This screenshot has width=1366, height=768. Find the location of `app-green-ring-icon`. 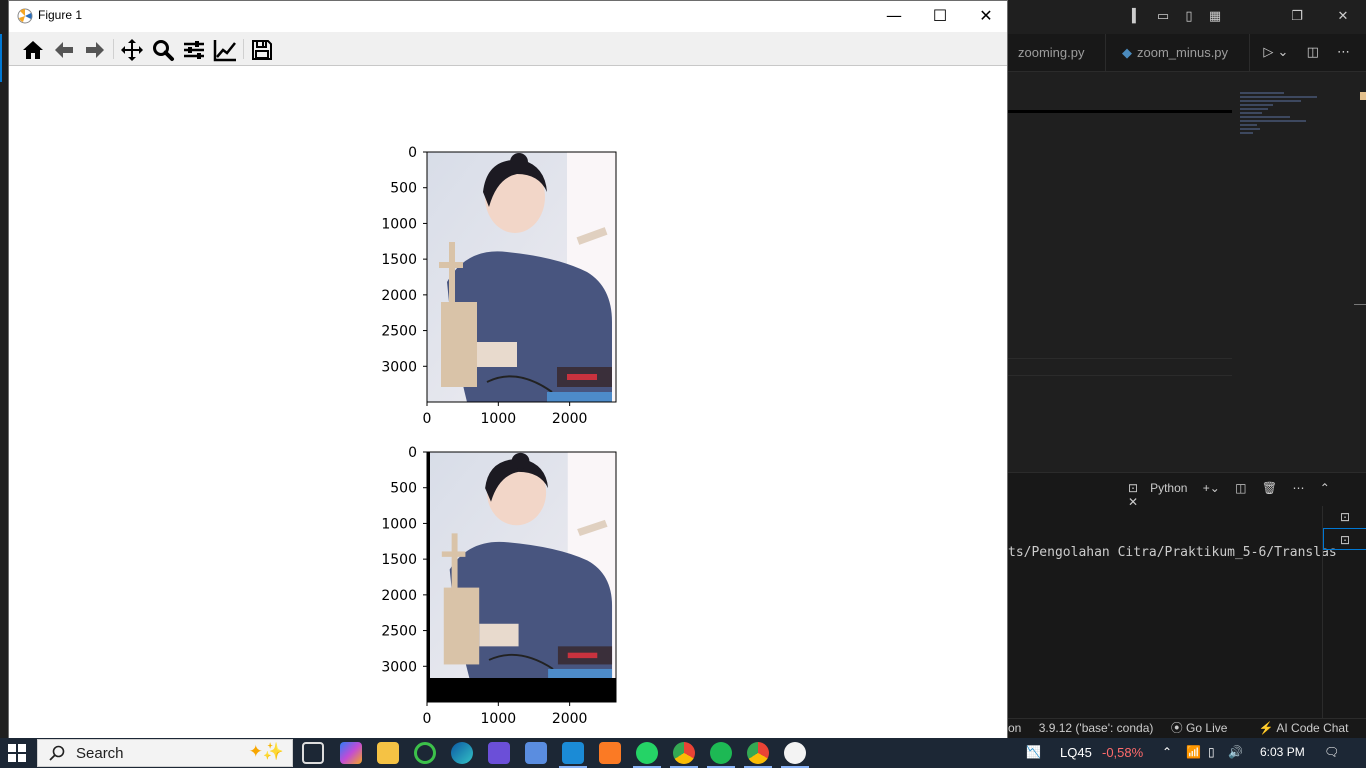

app-green-ring-icon is located at coordinates (425, 753).